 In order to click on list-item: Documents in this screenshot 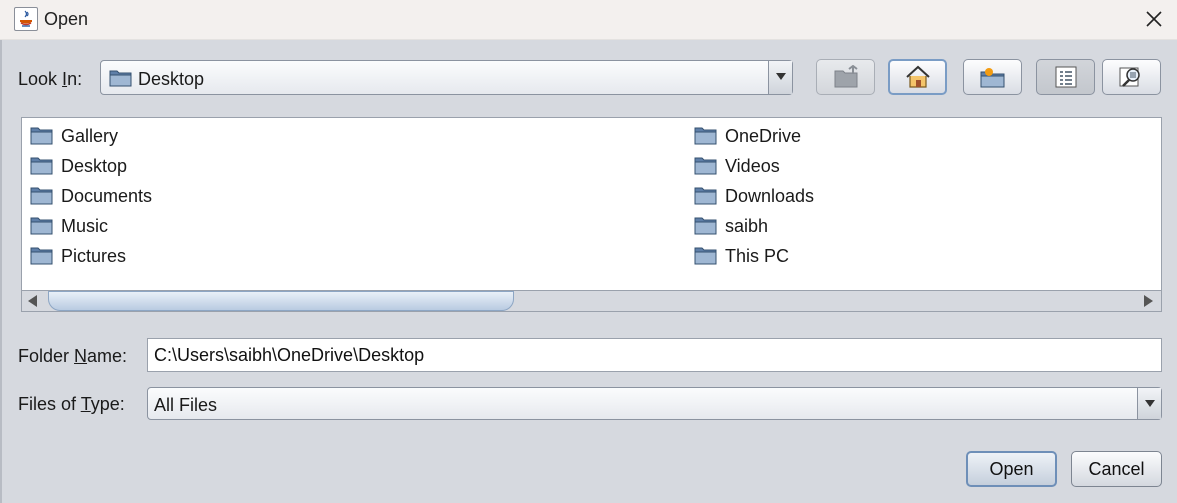, I will do `click(91, 196)`.